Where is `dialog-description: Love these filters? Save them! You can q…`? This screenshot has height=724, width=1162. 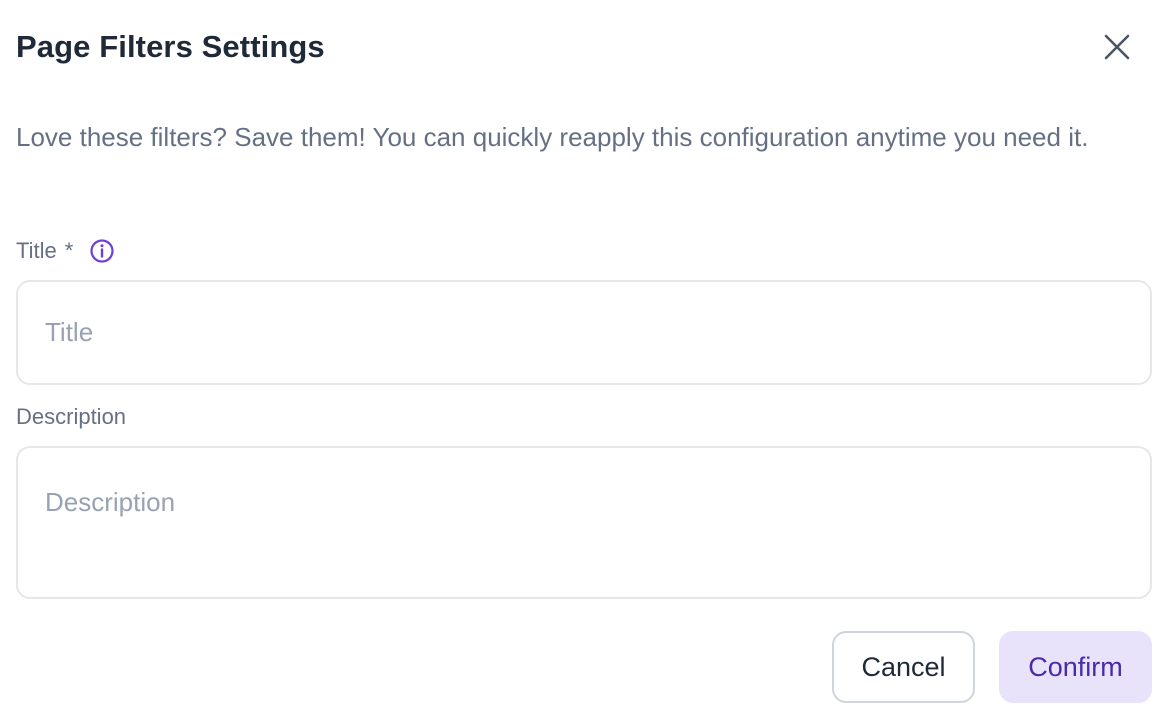 dialog-description: Love these filters? Save them! You can q… is located at coordinates (552, 137).